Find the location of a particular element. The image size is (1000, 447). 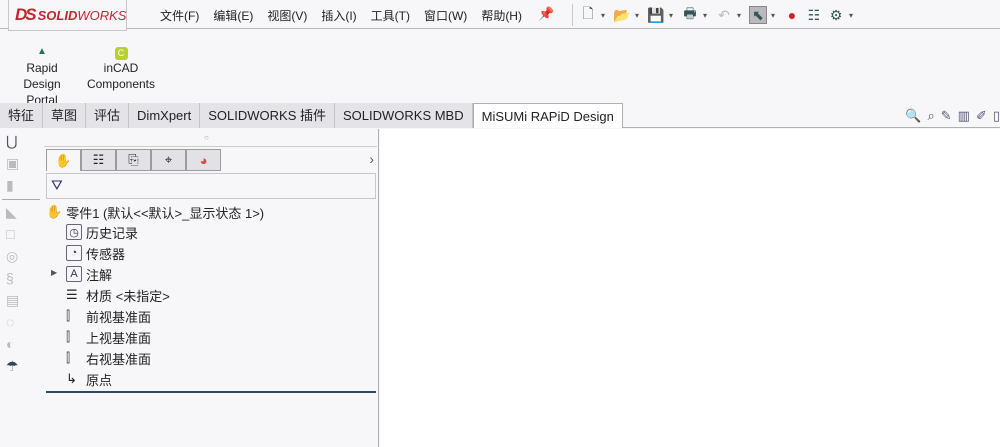

rebuild-traffic-light-icon: ● is located at coordinates (792, 15).